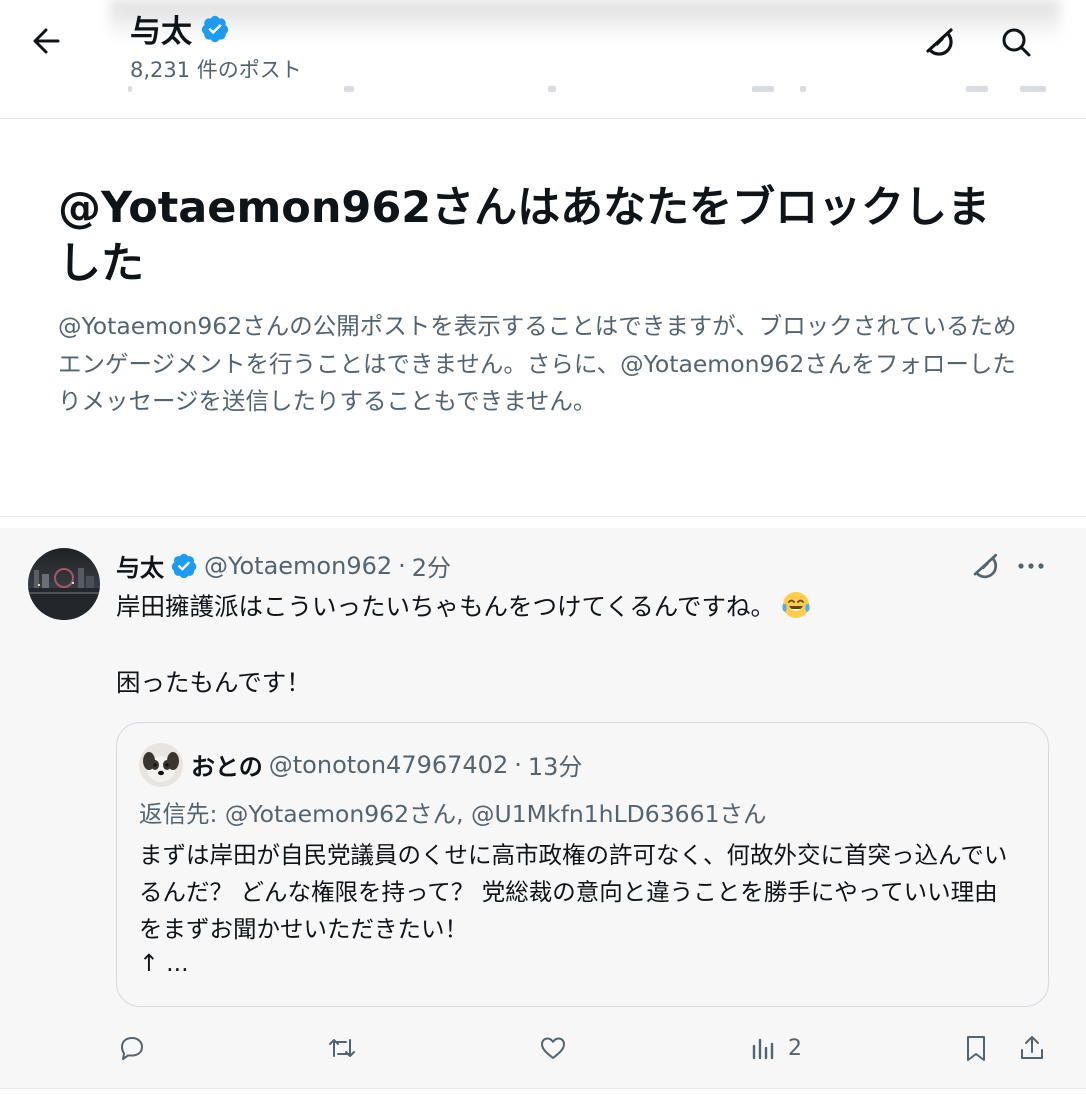 The image size is (1086, 1094). What do you see at coordinates (576, 645) in the screenshot?
I see `tweet-text: 岸田擁護派はこういったいちゃもんをつけてくるんですね。 困ったもんです！` at bounding box center [576, 645].